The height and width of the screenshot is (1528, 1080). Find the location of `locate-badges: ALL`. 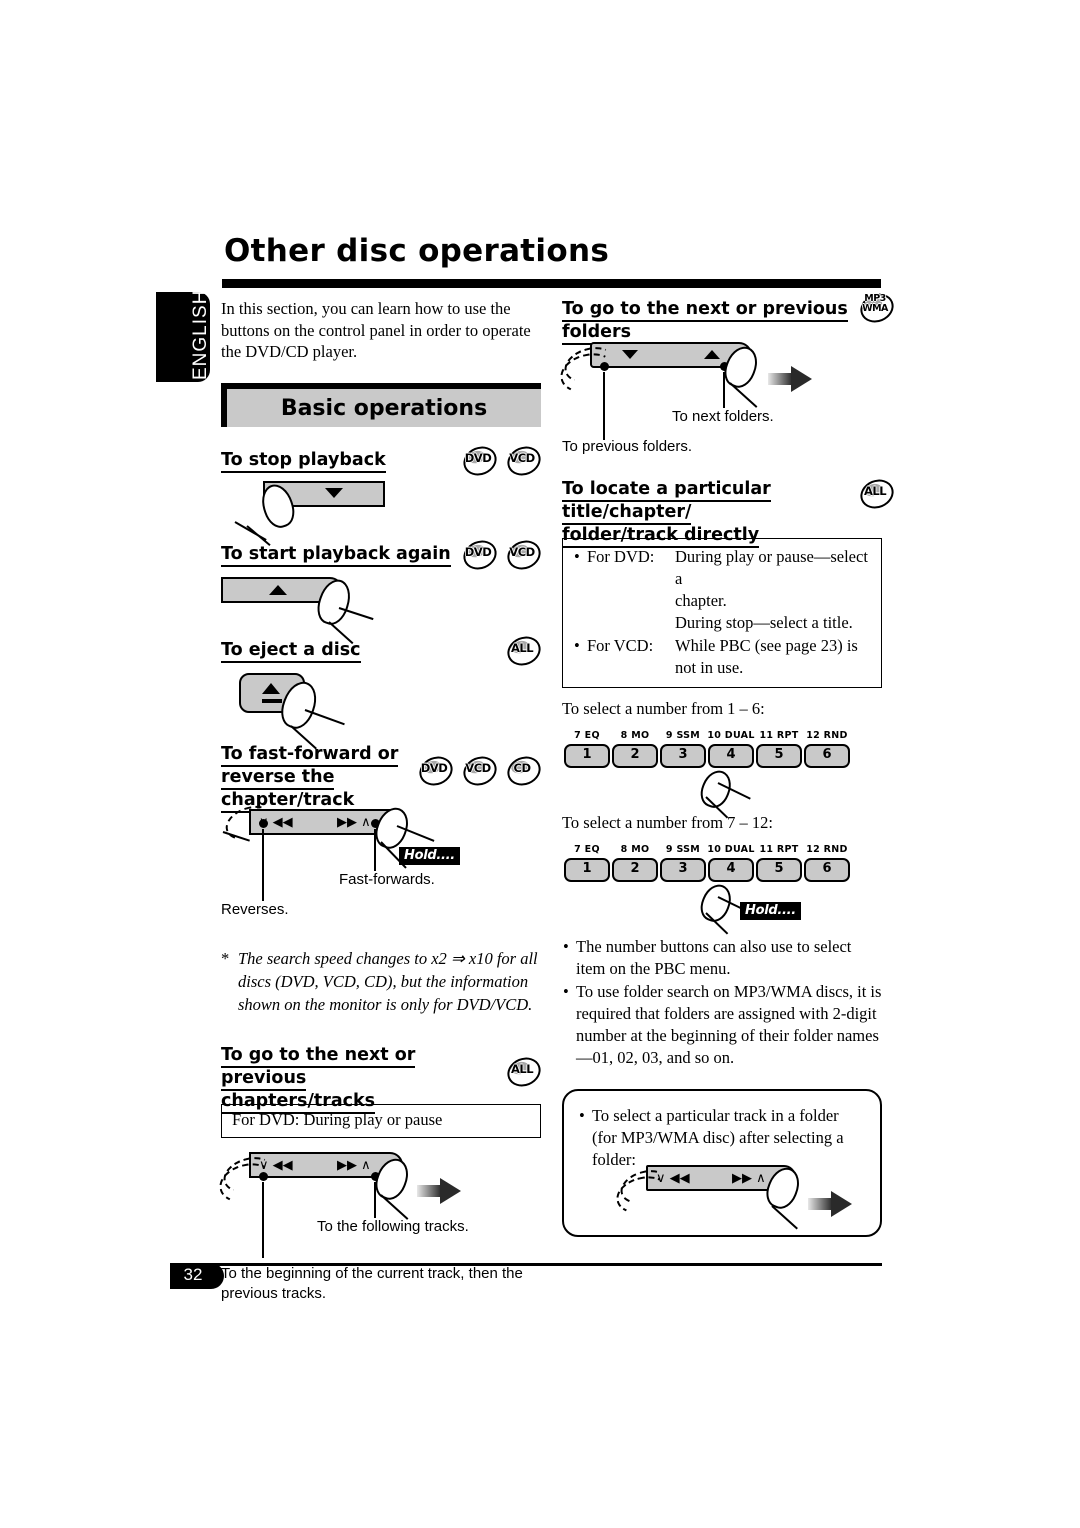

locate-badges: ALL is located at coordinates (877, 494).